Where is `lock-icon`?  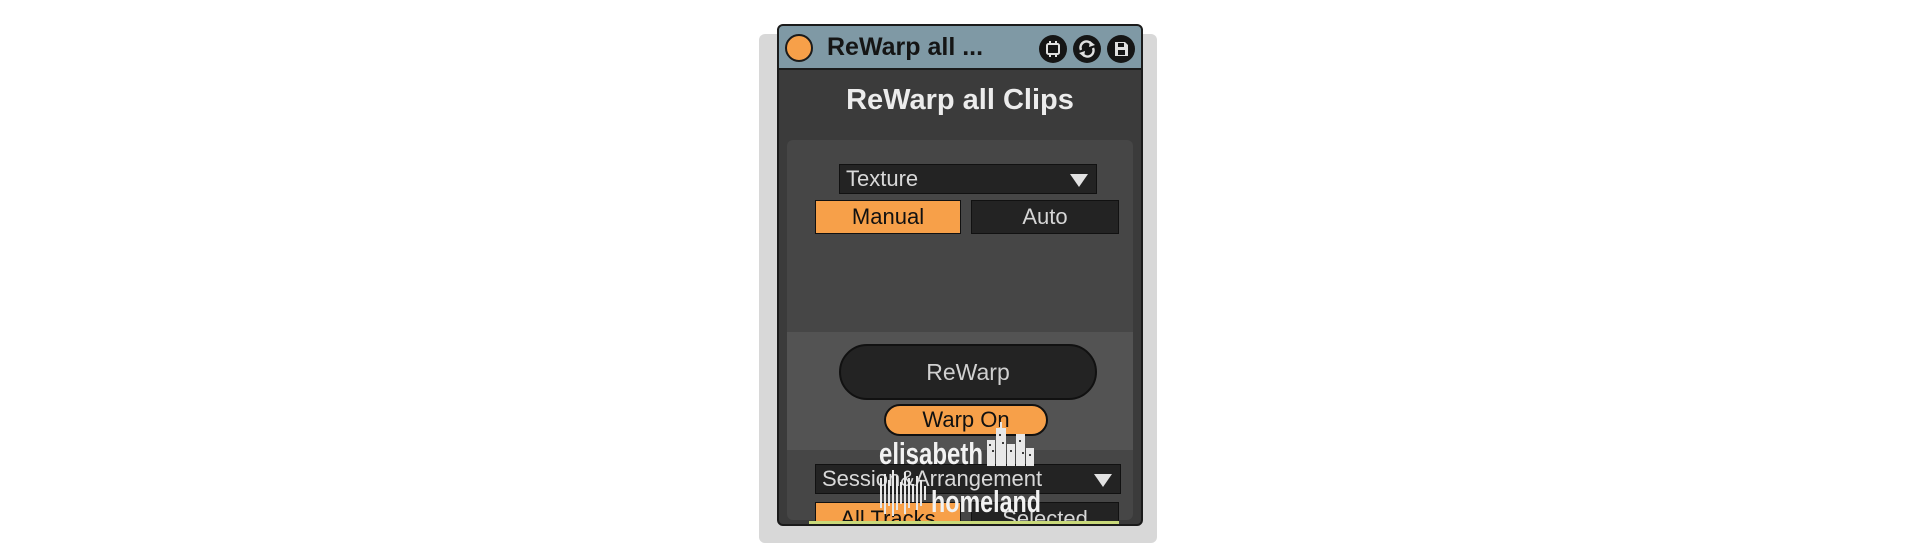 lock-icon is located at coordinates (1053, 49).